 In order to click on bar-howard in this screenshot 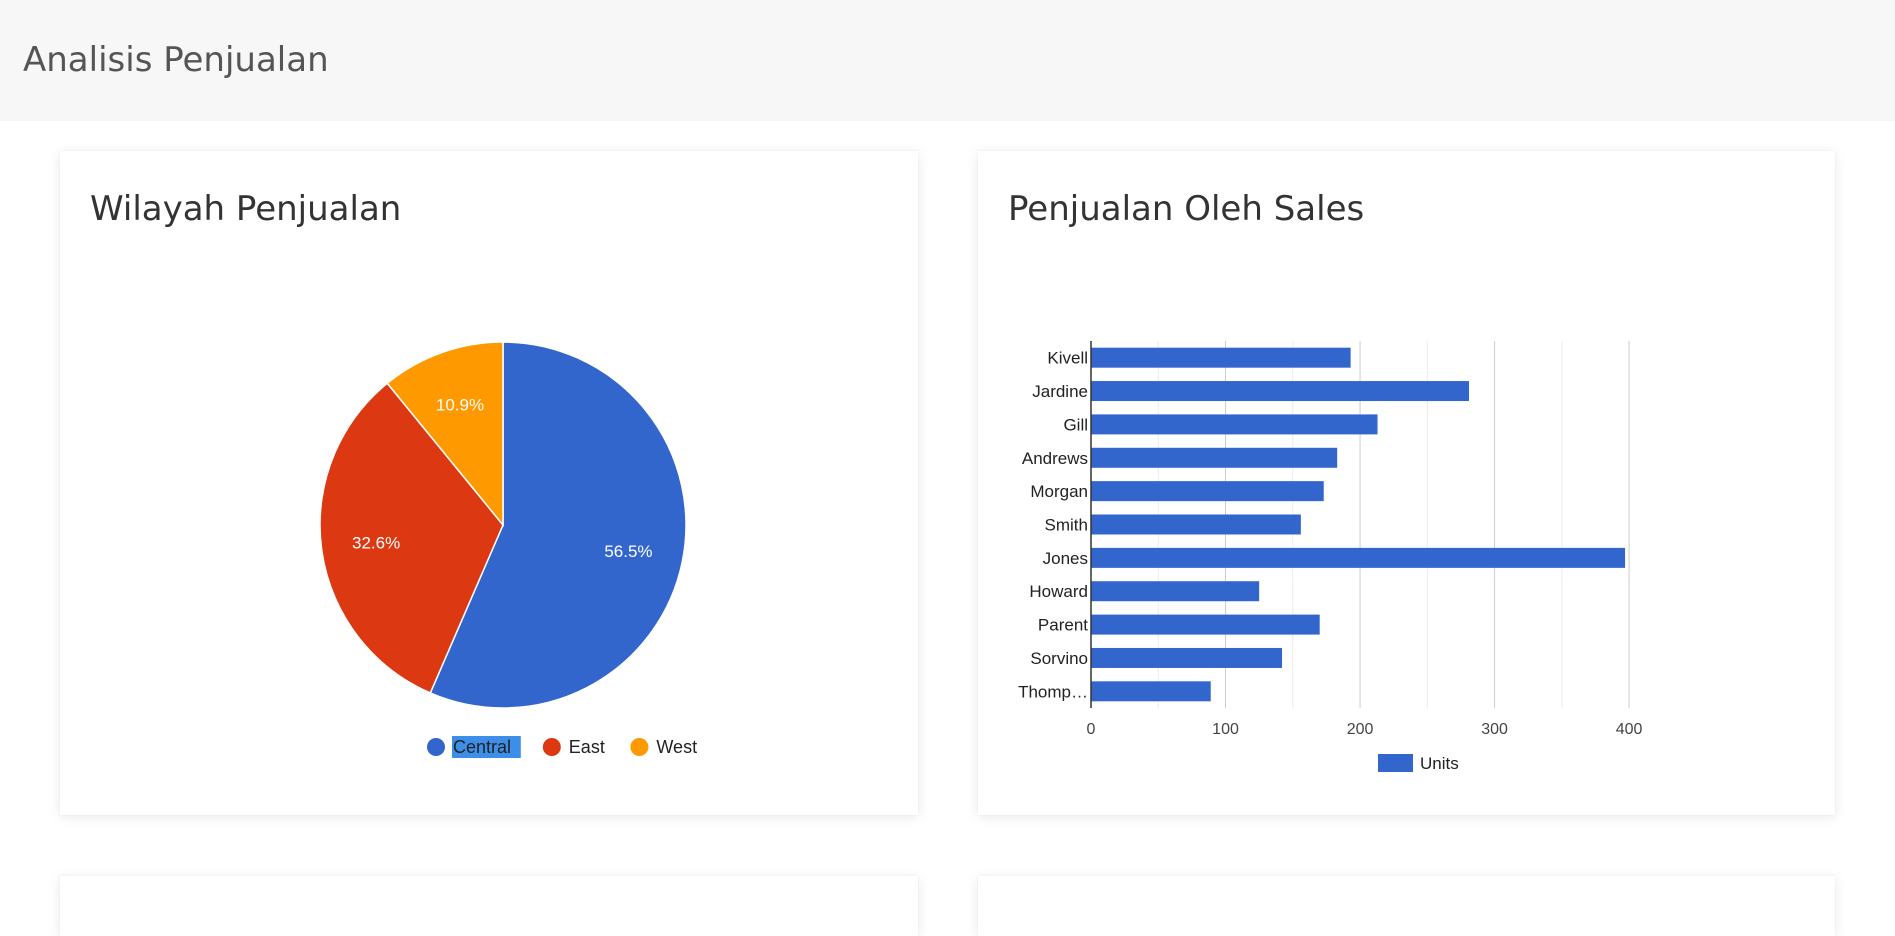, I will do `click(1175, 591)`.